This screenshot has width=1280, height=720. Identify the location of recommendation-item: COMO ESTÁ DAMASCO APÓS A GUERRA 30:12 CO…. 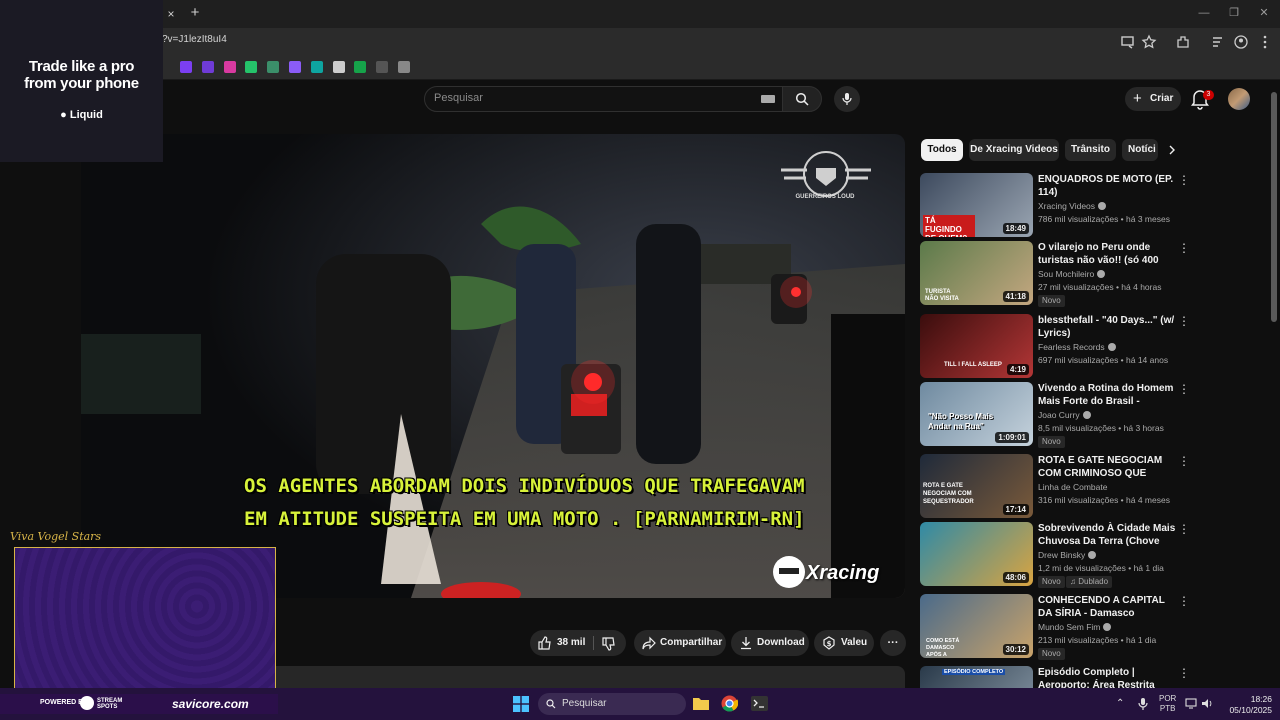
(1090, 627).